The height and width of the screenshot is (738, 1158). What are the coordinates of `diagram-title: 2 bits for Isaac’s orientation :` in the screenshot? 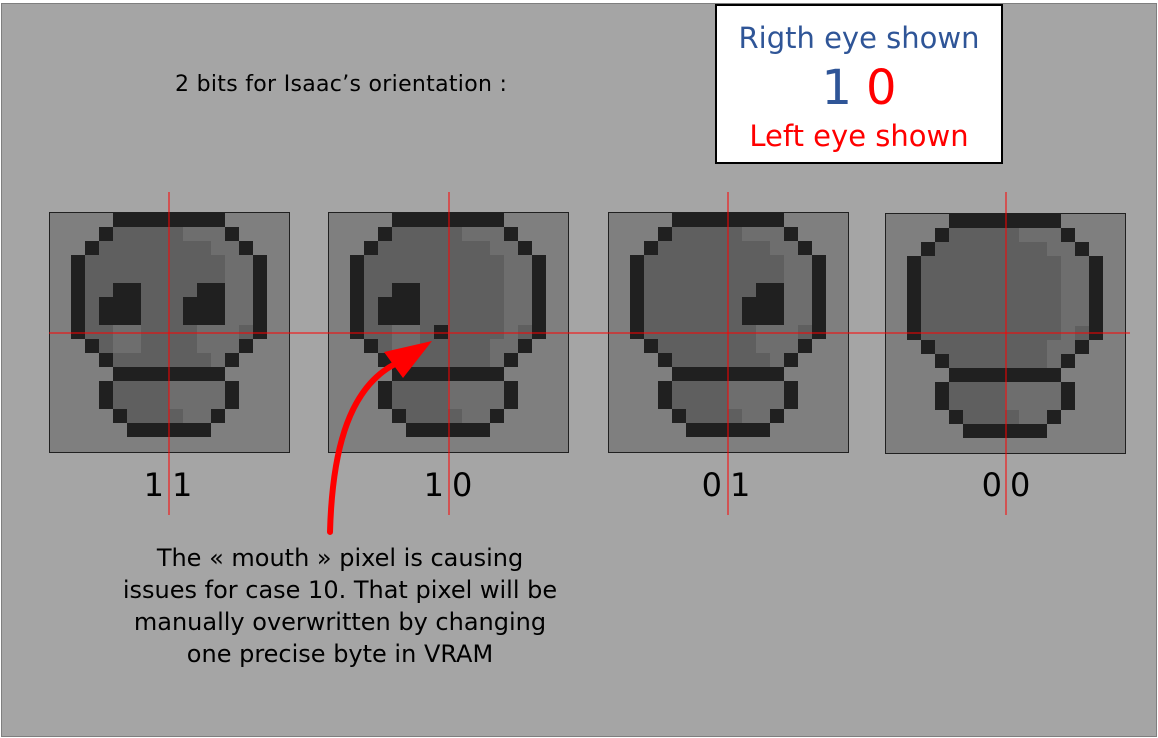 It's located at (341, 84).